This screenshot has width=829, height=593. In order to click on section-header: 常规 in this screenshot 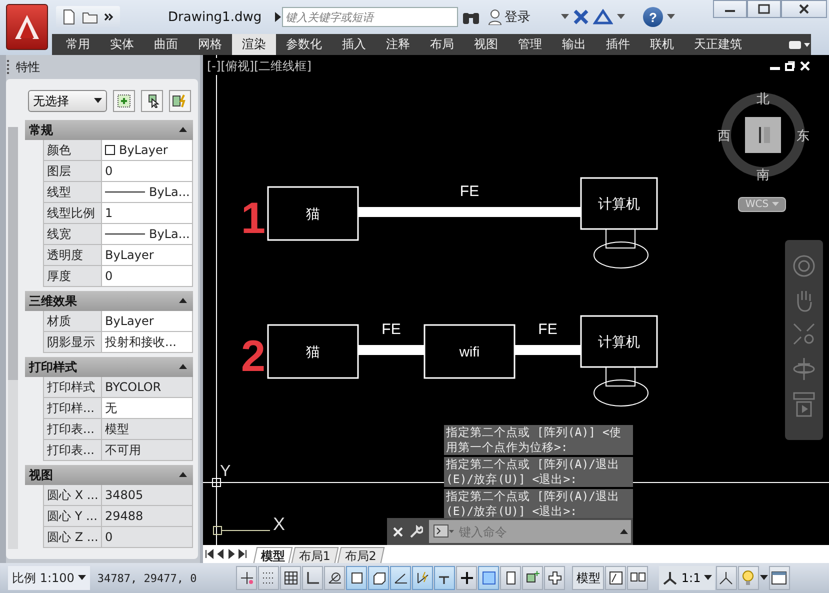, I will do `click(109, 130)`.